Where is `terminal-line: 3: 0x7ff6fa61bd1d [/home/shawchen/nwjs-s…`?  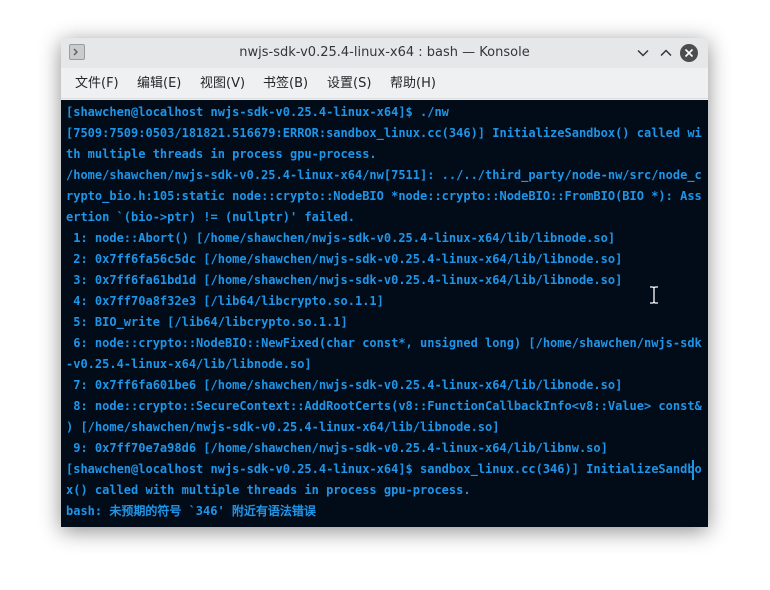 terminal-line: 3: 0x7ff6fa61bd1d [/home/shawchen/nwjs-s… is located at coordinates (344, 280).